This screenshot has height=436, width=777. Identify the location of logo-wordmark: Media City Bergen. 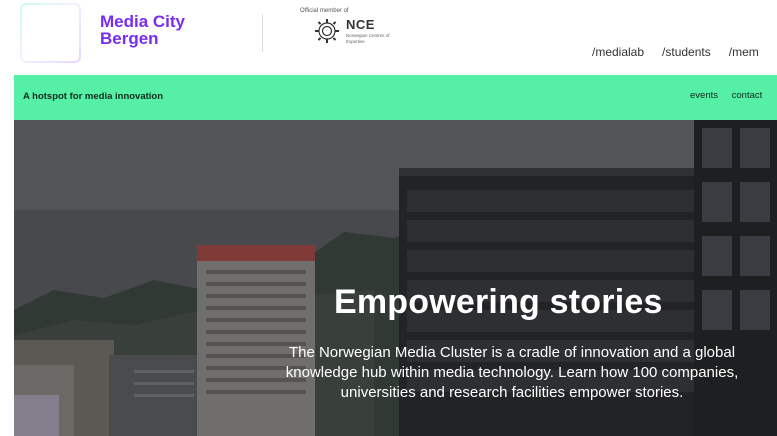
(142, 30).